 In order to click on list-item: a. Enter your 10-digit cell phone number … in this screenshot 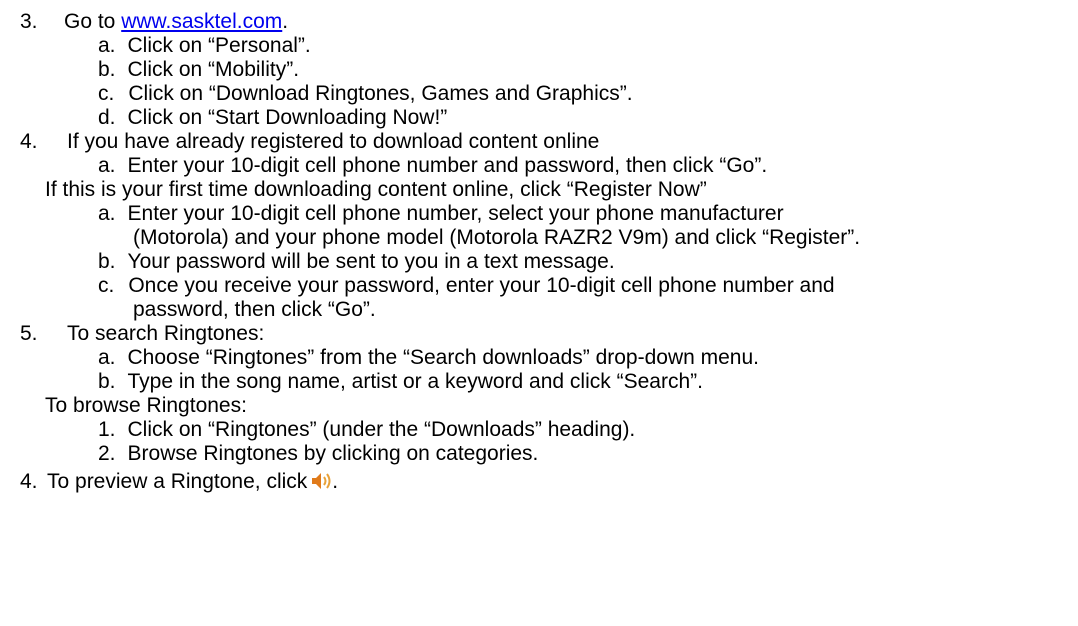, I will do `click(433, 165)`.